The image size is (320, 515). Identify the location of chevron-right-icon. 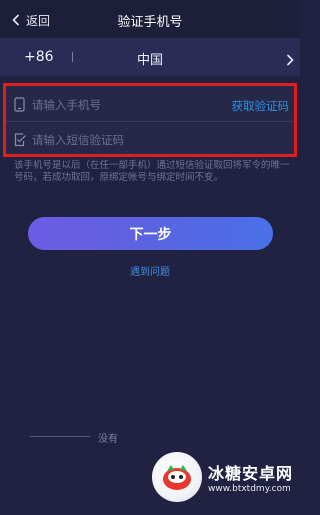
(290, 60).